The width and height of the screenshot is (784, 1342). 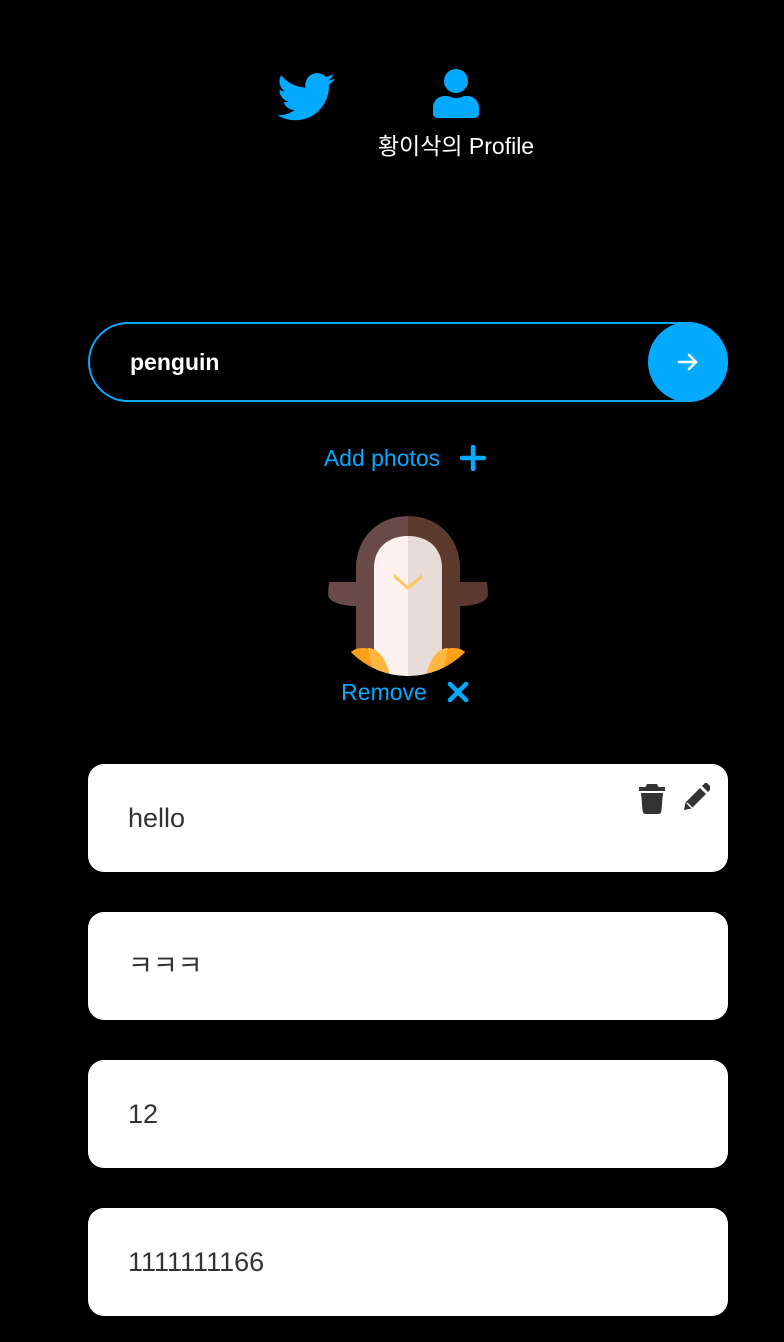 I want to click on submit-tweet-button, so click(x=688, y=362).